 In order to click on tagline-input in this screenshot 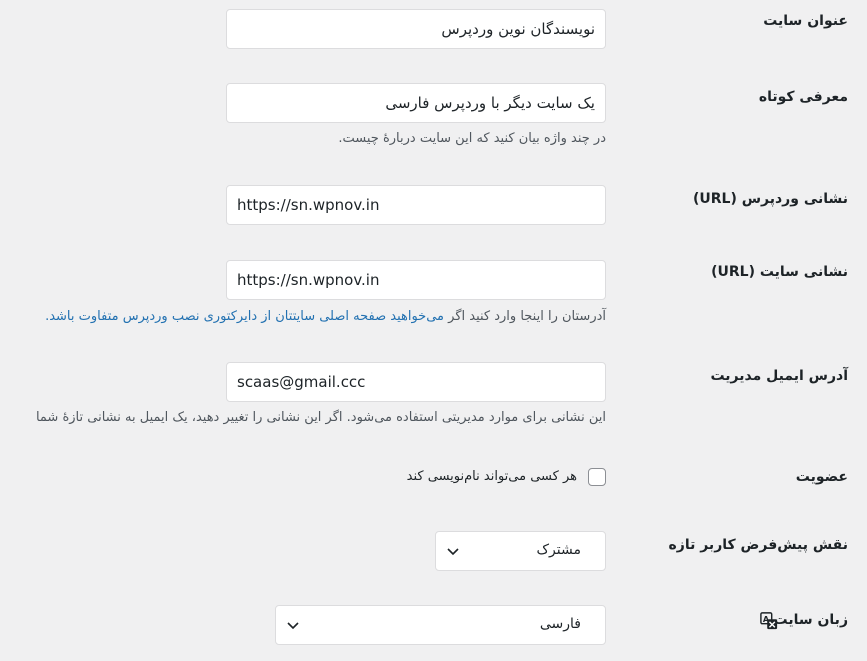, I will do `click(416, 103)`.